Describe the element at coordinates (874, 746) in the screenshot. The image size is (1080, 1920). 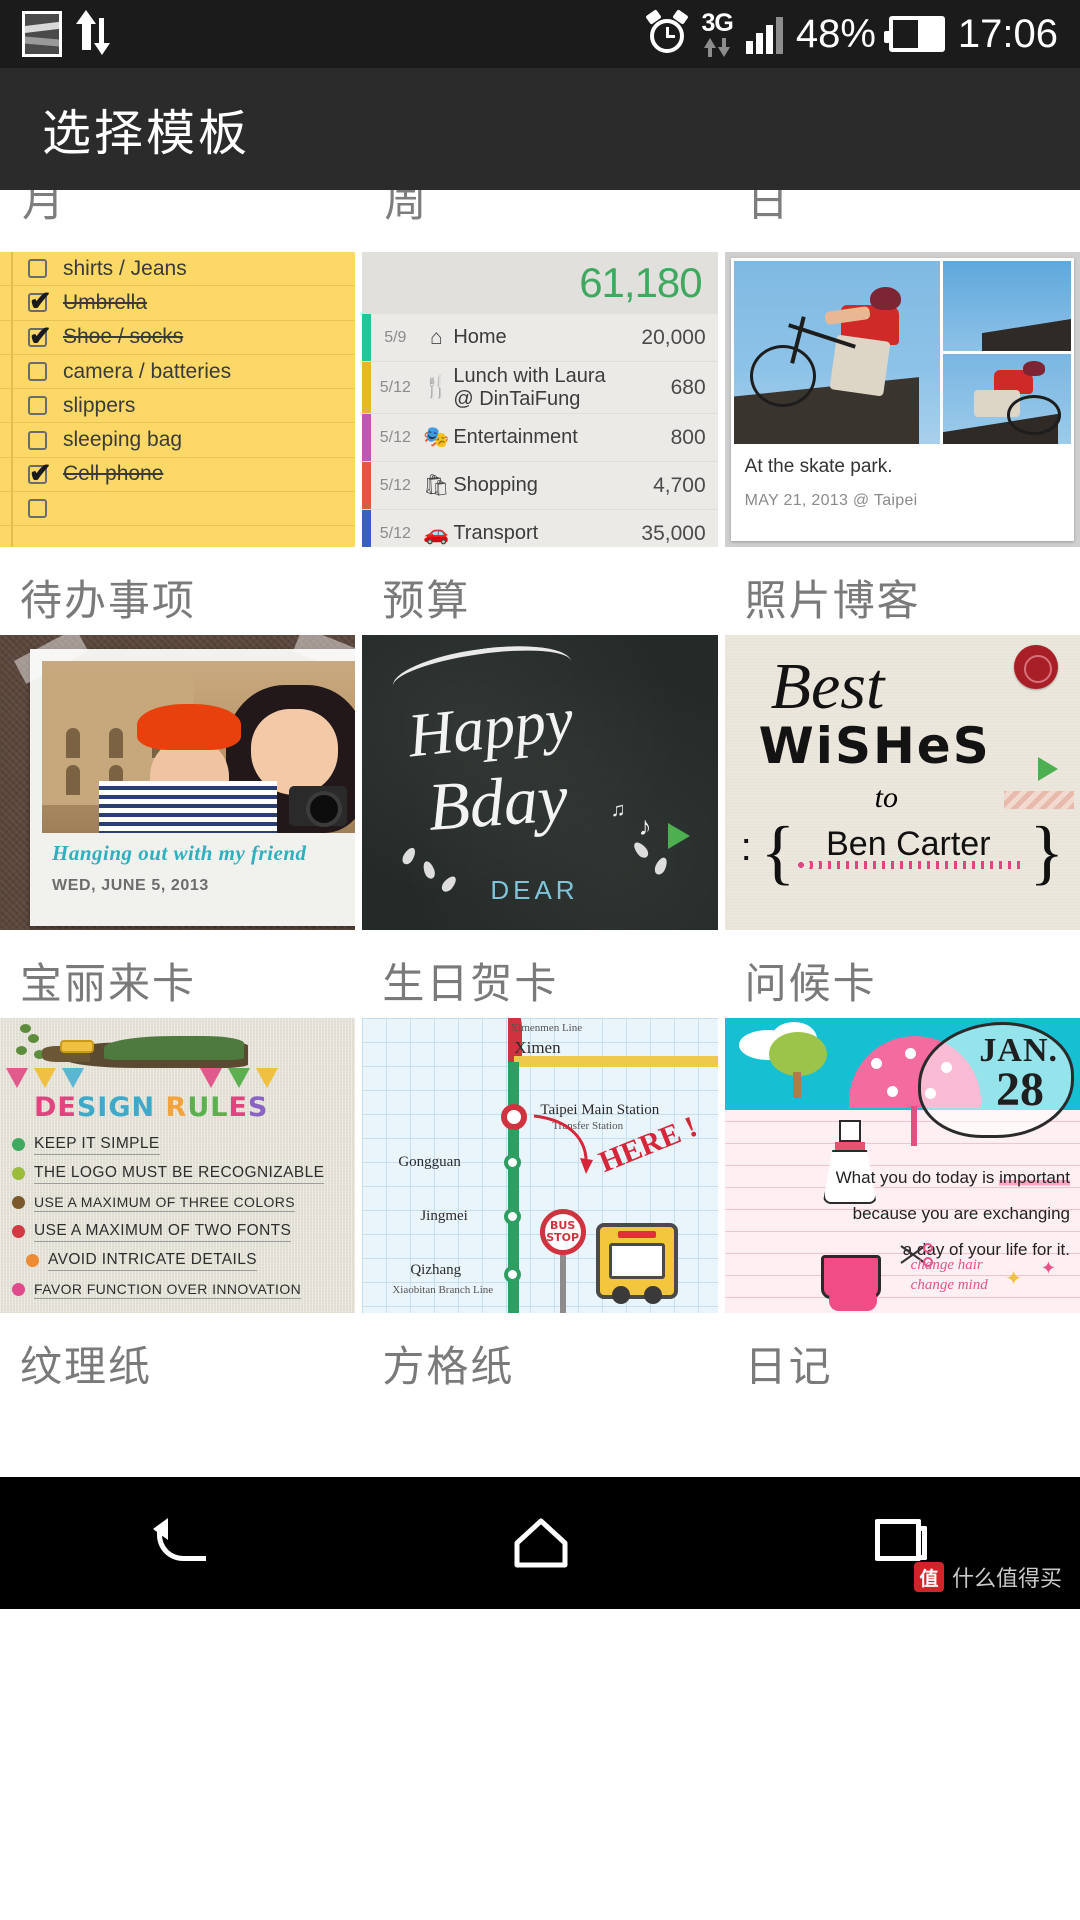
I see `greeting-wishes: WiSHeS` at that location.